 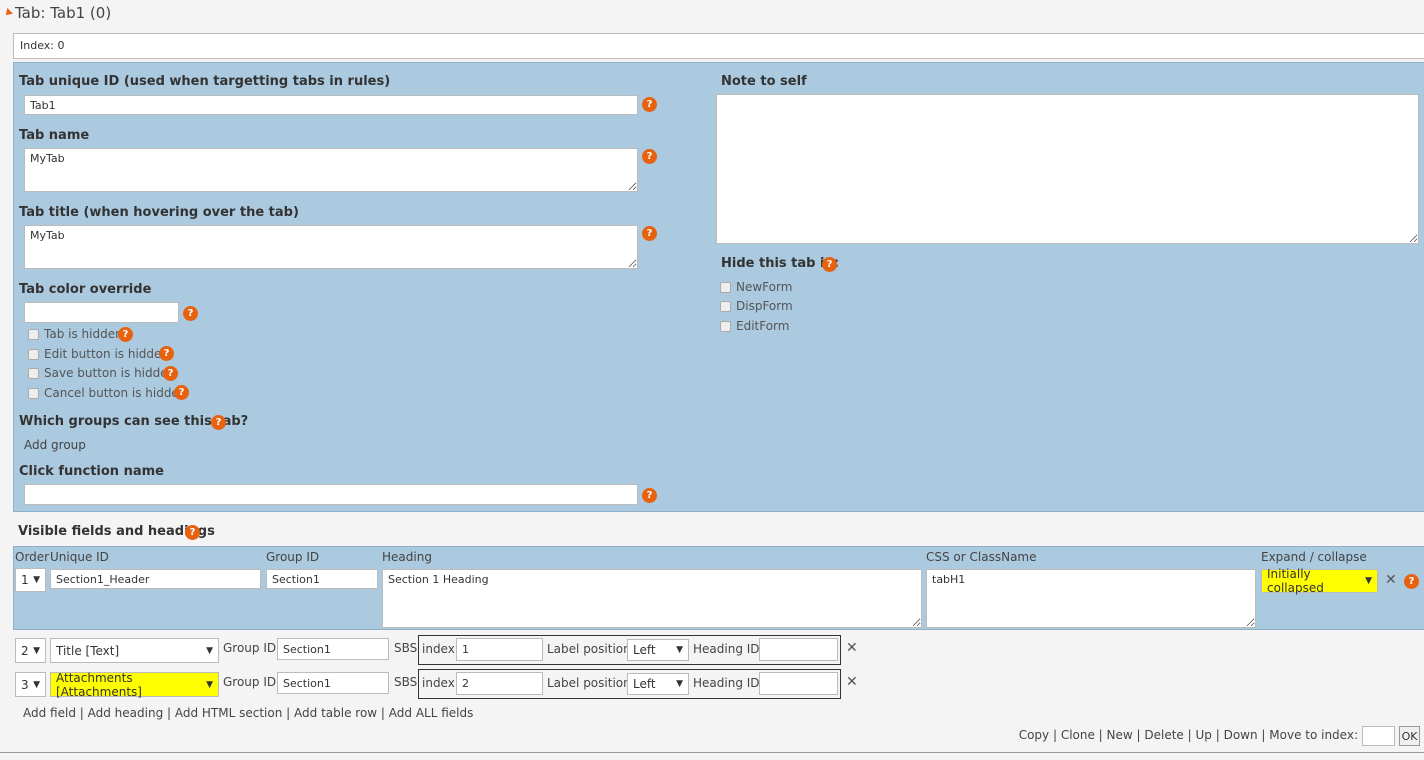 I want to click on tab-color-input, so click(x=101, y=312).